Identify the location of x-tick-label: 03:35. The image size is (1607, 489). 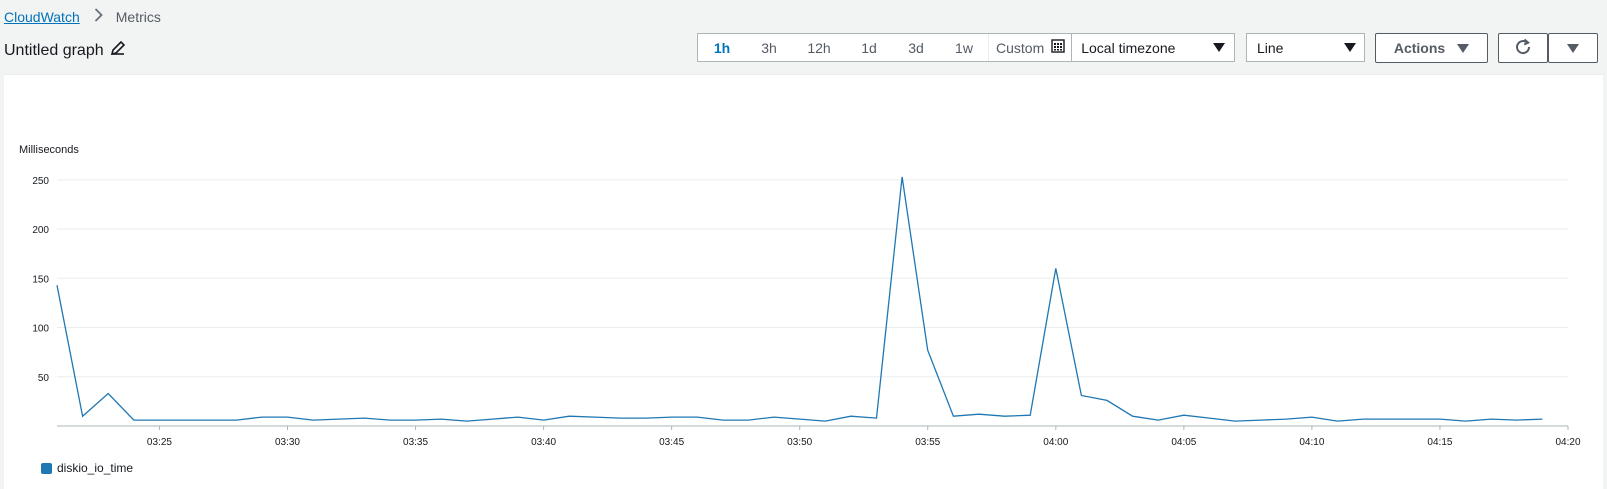
(415, 442).